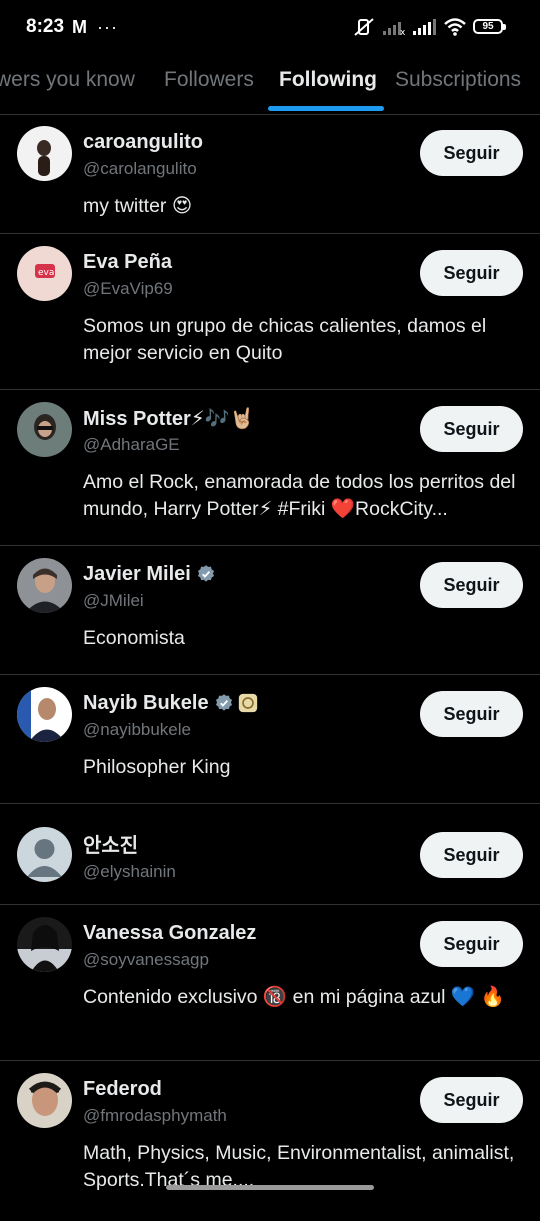 The width and height of the screenshot is (540, 1221). I want to click on tab-subscriptions: Subscriptions, so click(458, 80).